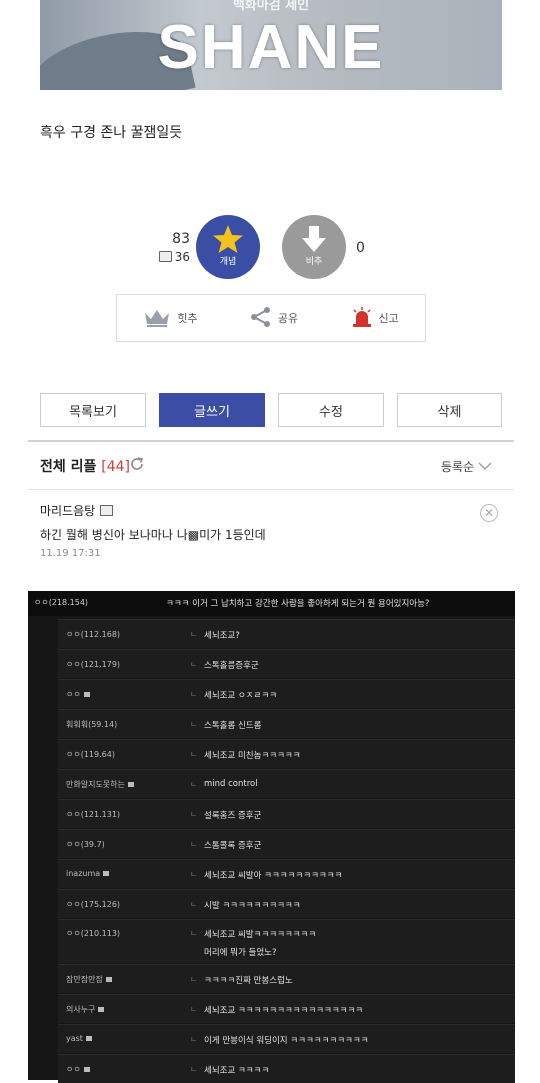 The width and height of the screenshot is (540, 1083). I want to click on post-body-text: 흑우 구경 존나 꿀잼일듯, so click(111, 133).